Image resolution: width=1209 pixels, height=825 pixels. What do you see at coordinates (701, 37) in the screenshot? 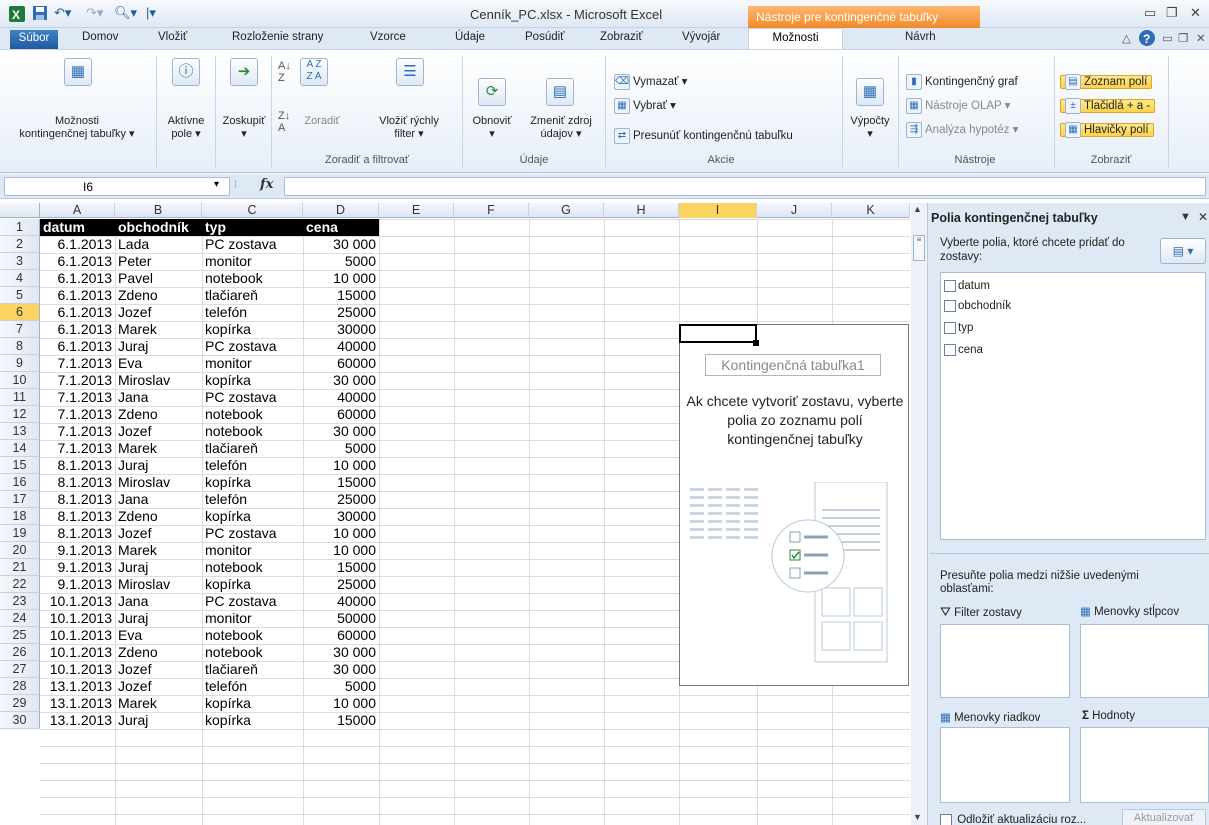
I see `tab-developer: Vývojár` at bounding box center [701, 37].